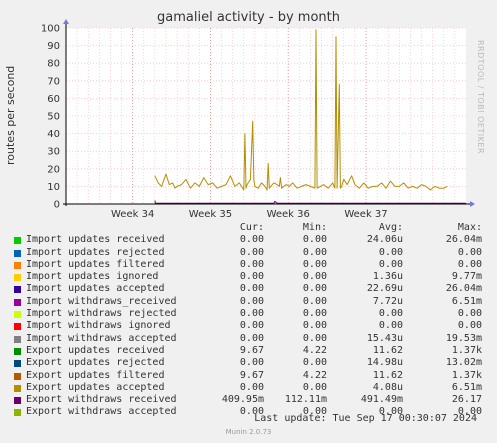 The height and width of the screenshot is (443, 497). Describe the element at coordinates (463, 338) in the screenshot. I see `legend-max-value: 19.53m` at that location.